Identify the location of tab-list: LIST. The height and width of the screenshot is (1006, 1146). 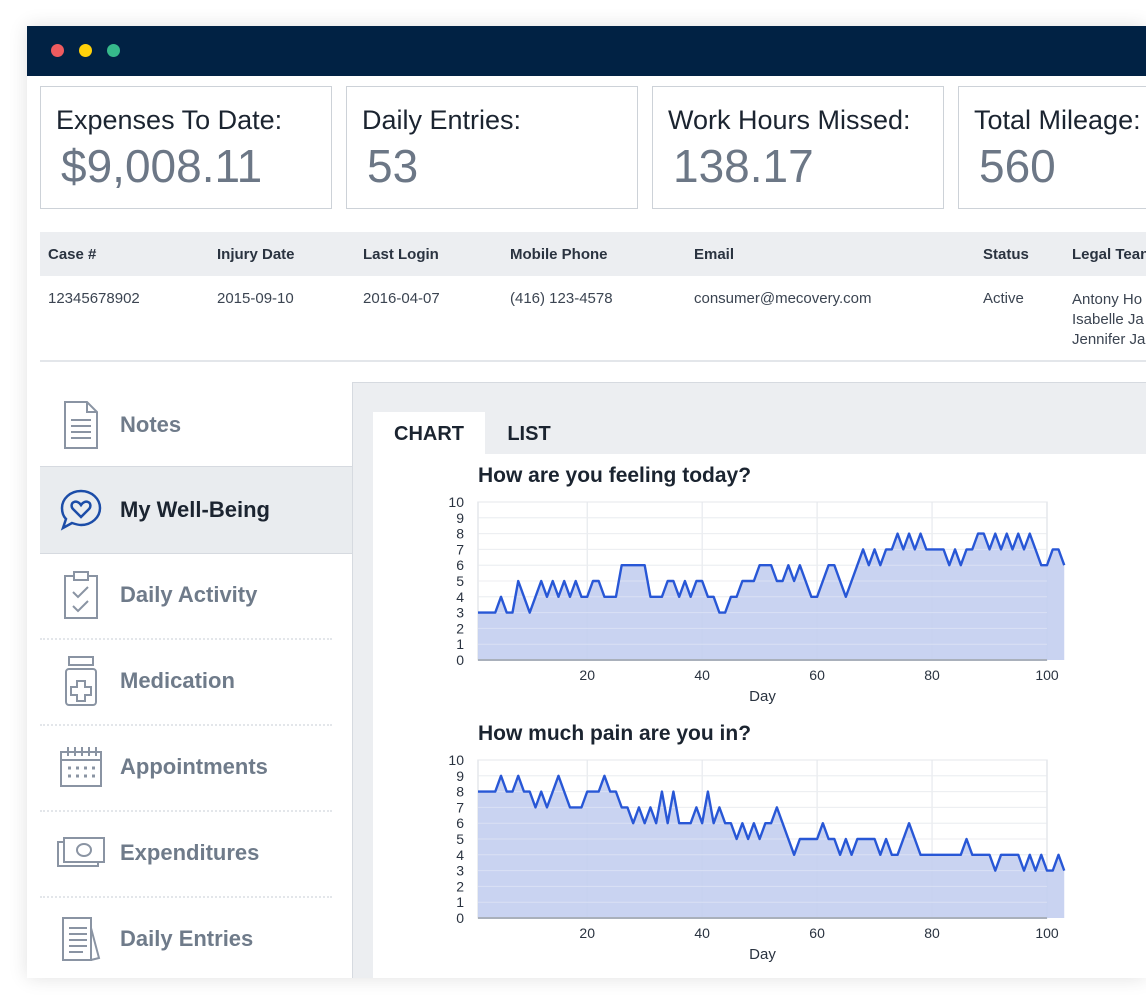
(529, 433).